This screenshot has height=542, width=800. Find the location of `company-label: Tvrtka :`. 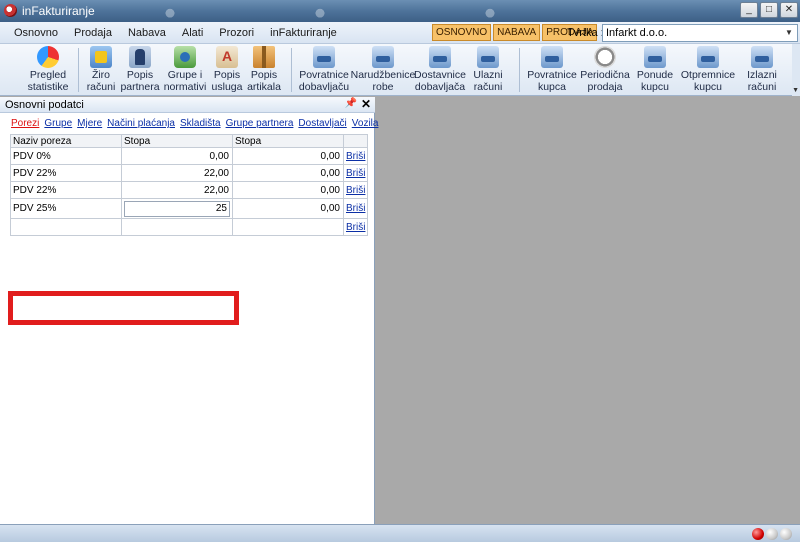

company-label: Tvrtka : is located at coordinates (585, 33).